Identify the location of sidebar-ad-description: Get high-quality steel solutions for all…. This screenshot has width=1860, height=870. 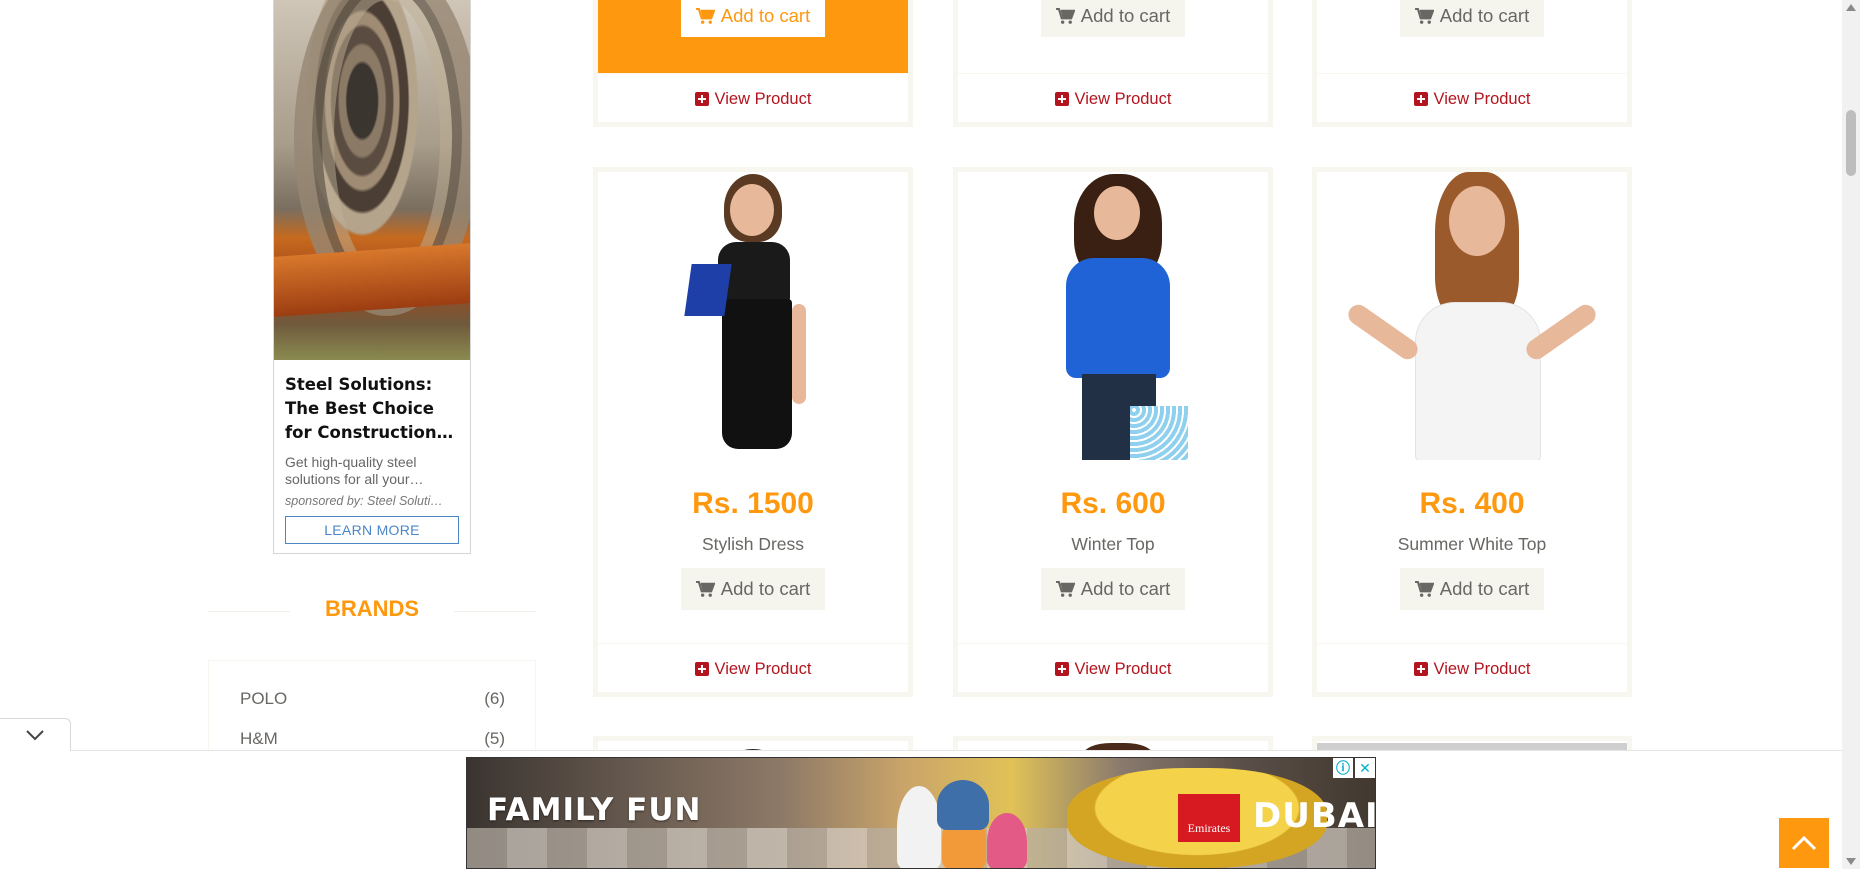
(354, 470).